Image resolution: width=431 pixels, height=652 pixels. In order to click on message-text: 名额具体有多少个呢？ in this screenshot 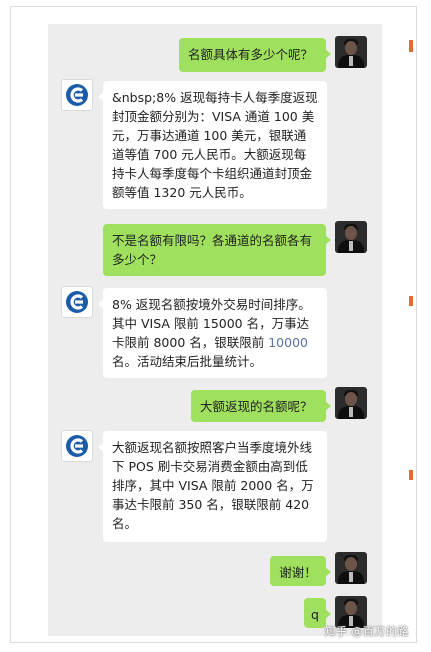, I will do `click(251, 54)`.